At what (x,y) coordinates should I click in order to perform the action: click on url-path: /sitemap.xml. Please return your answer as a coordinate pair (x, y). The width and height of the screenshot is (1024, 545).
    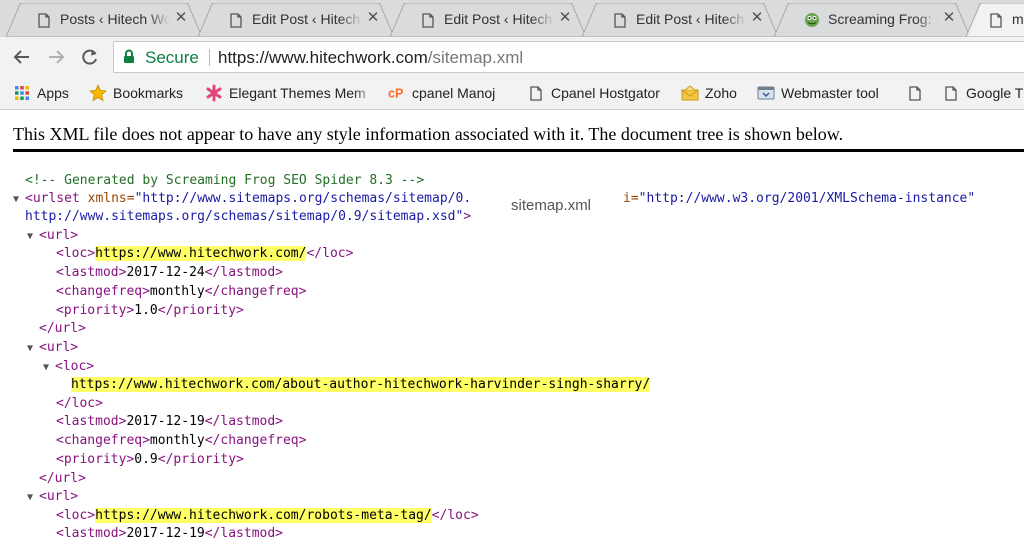
    Looking at the image, I should click on (475, 57).